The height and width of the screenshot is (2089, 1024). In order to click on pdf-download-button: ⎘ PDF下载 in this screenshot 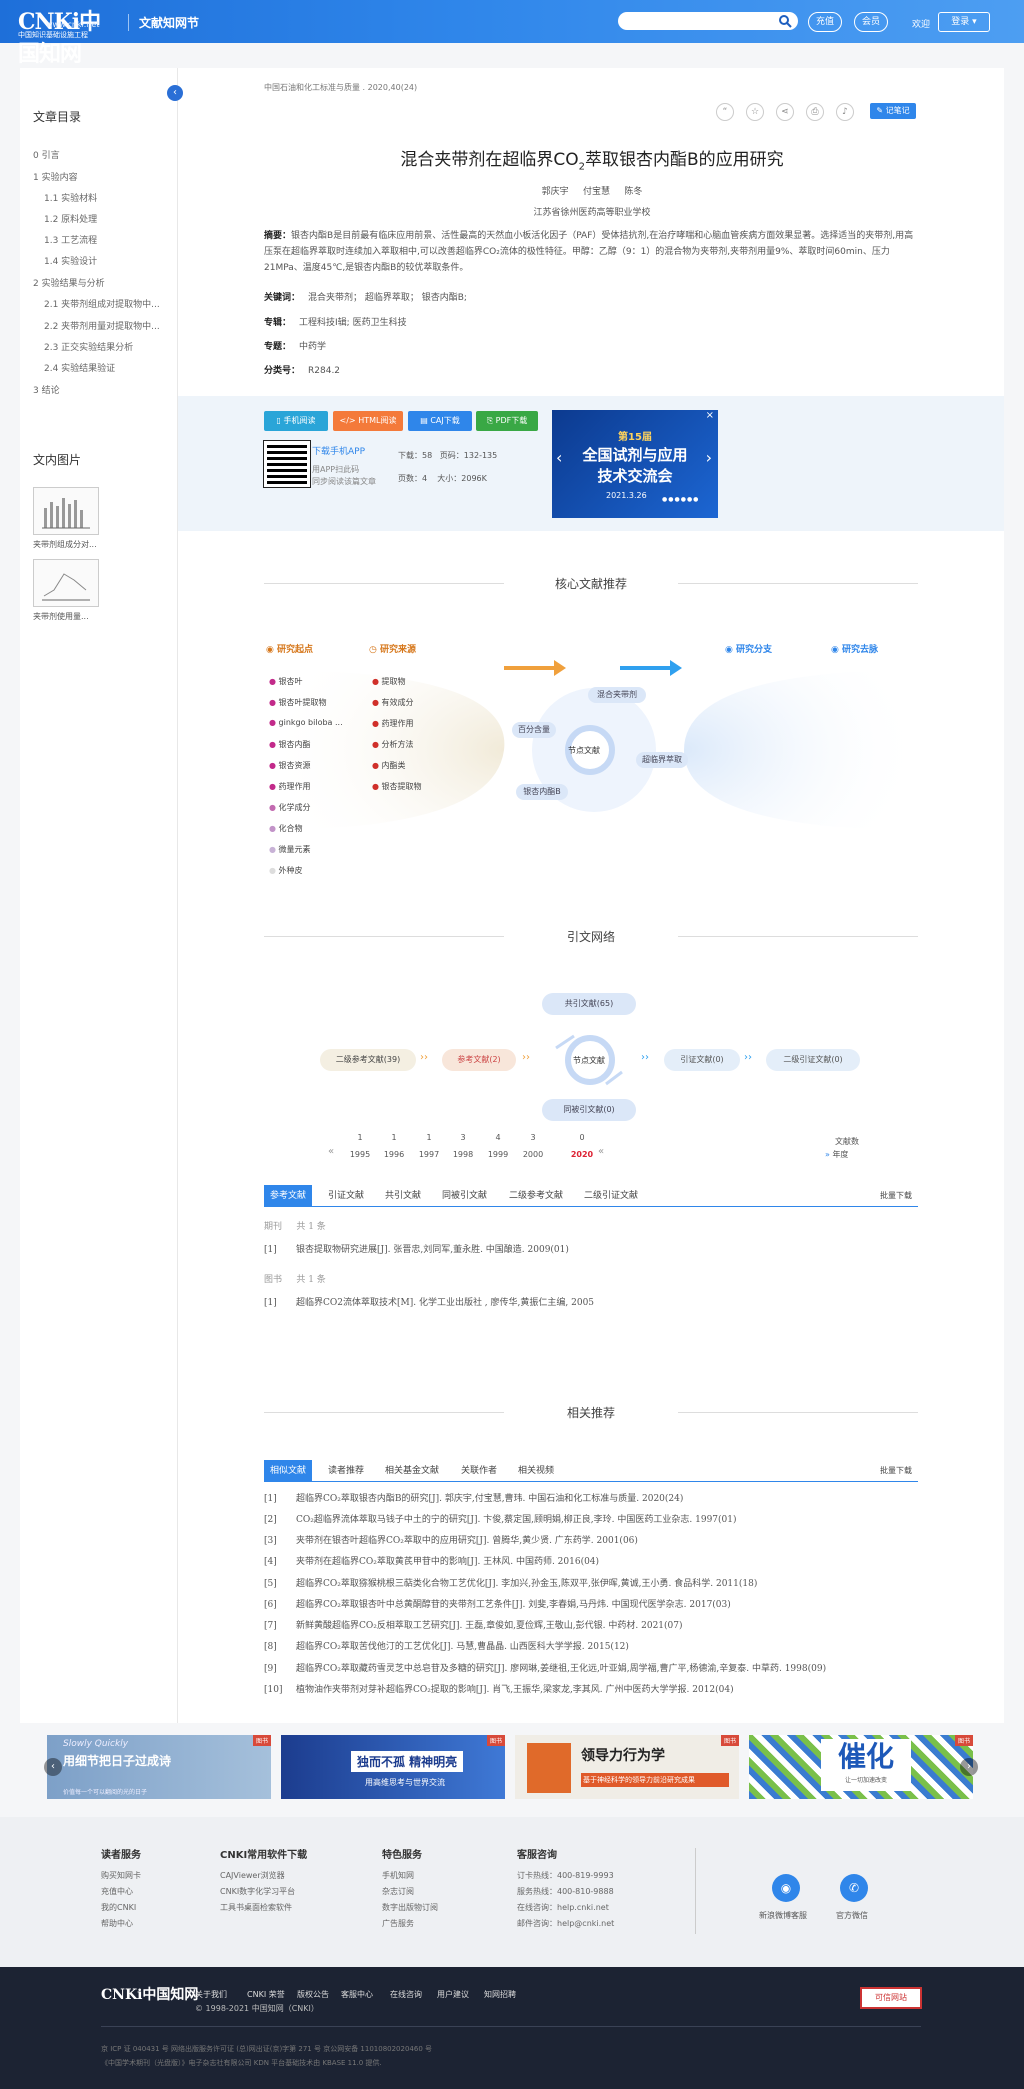, I will do `click(507, 421)`.